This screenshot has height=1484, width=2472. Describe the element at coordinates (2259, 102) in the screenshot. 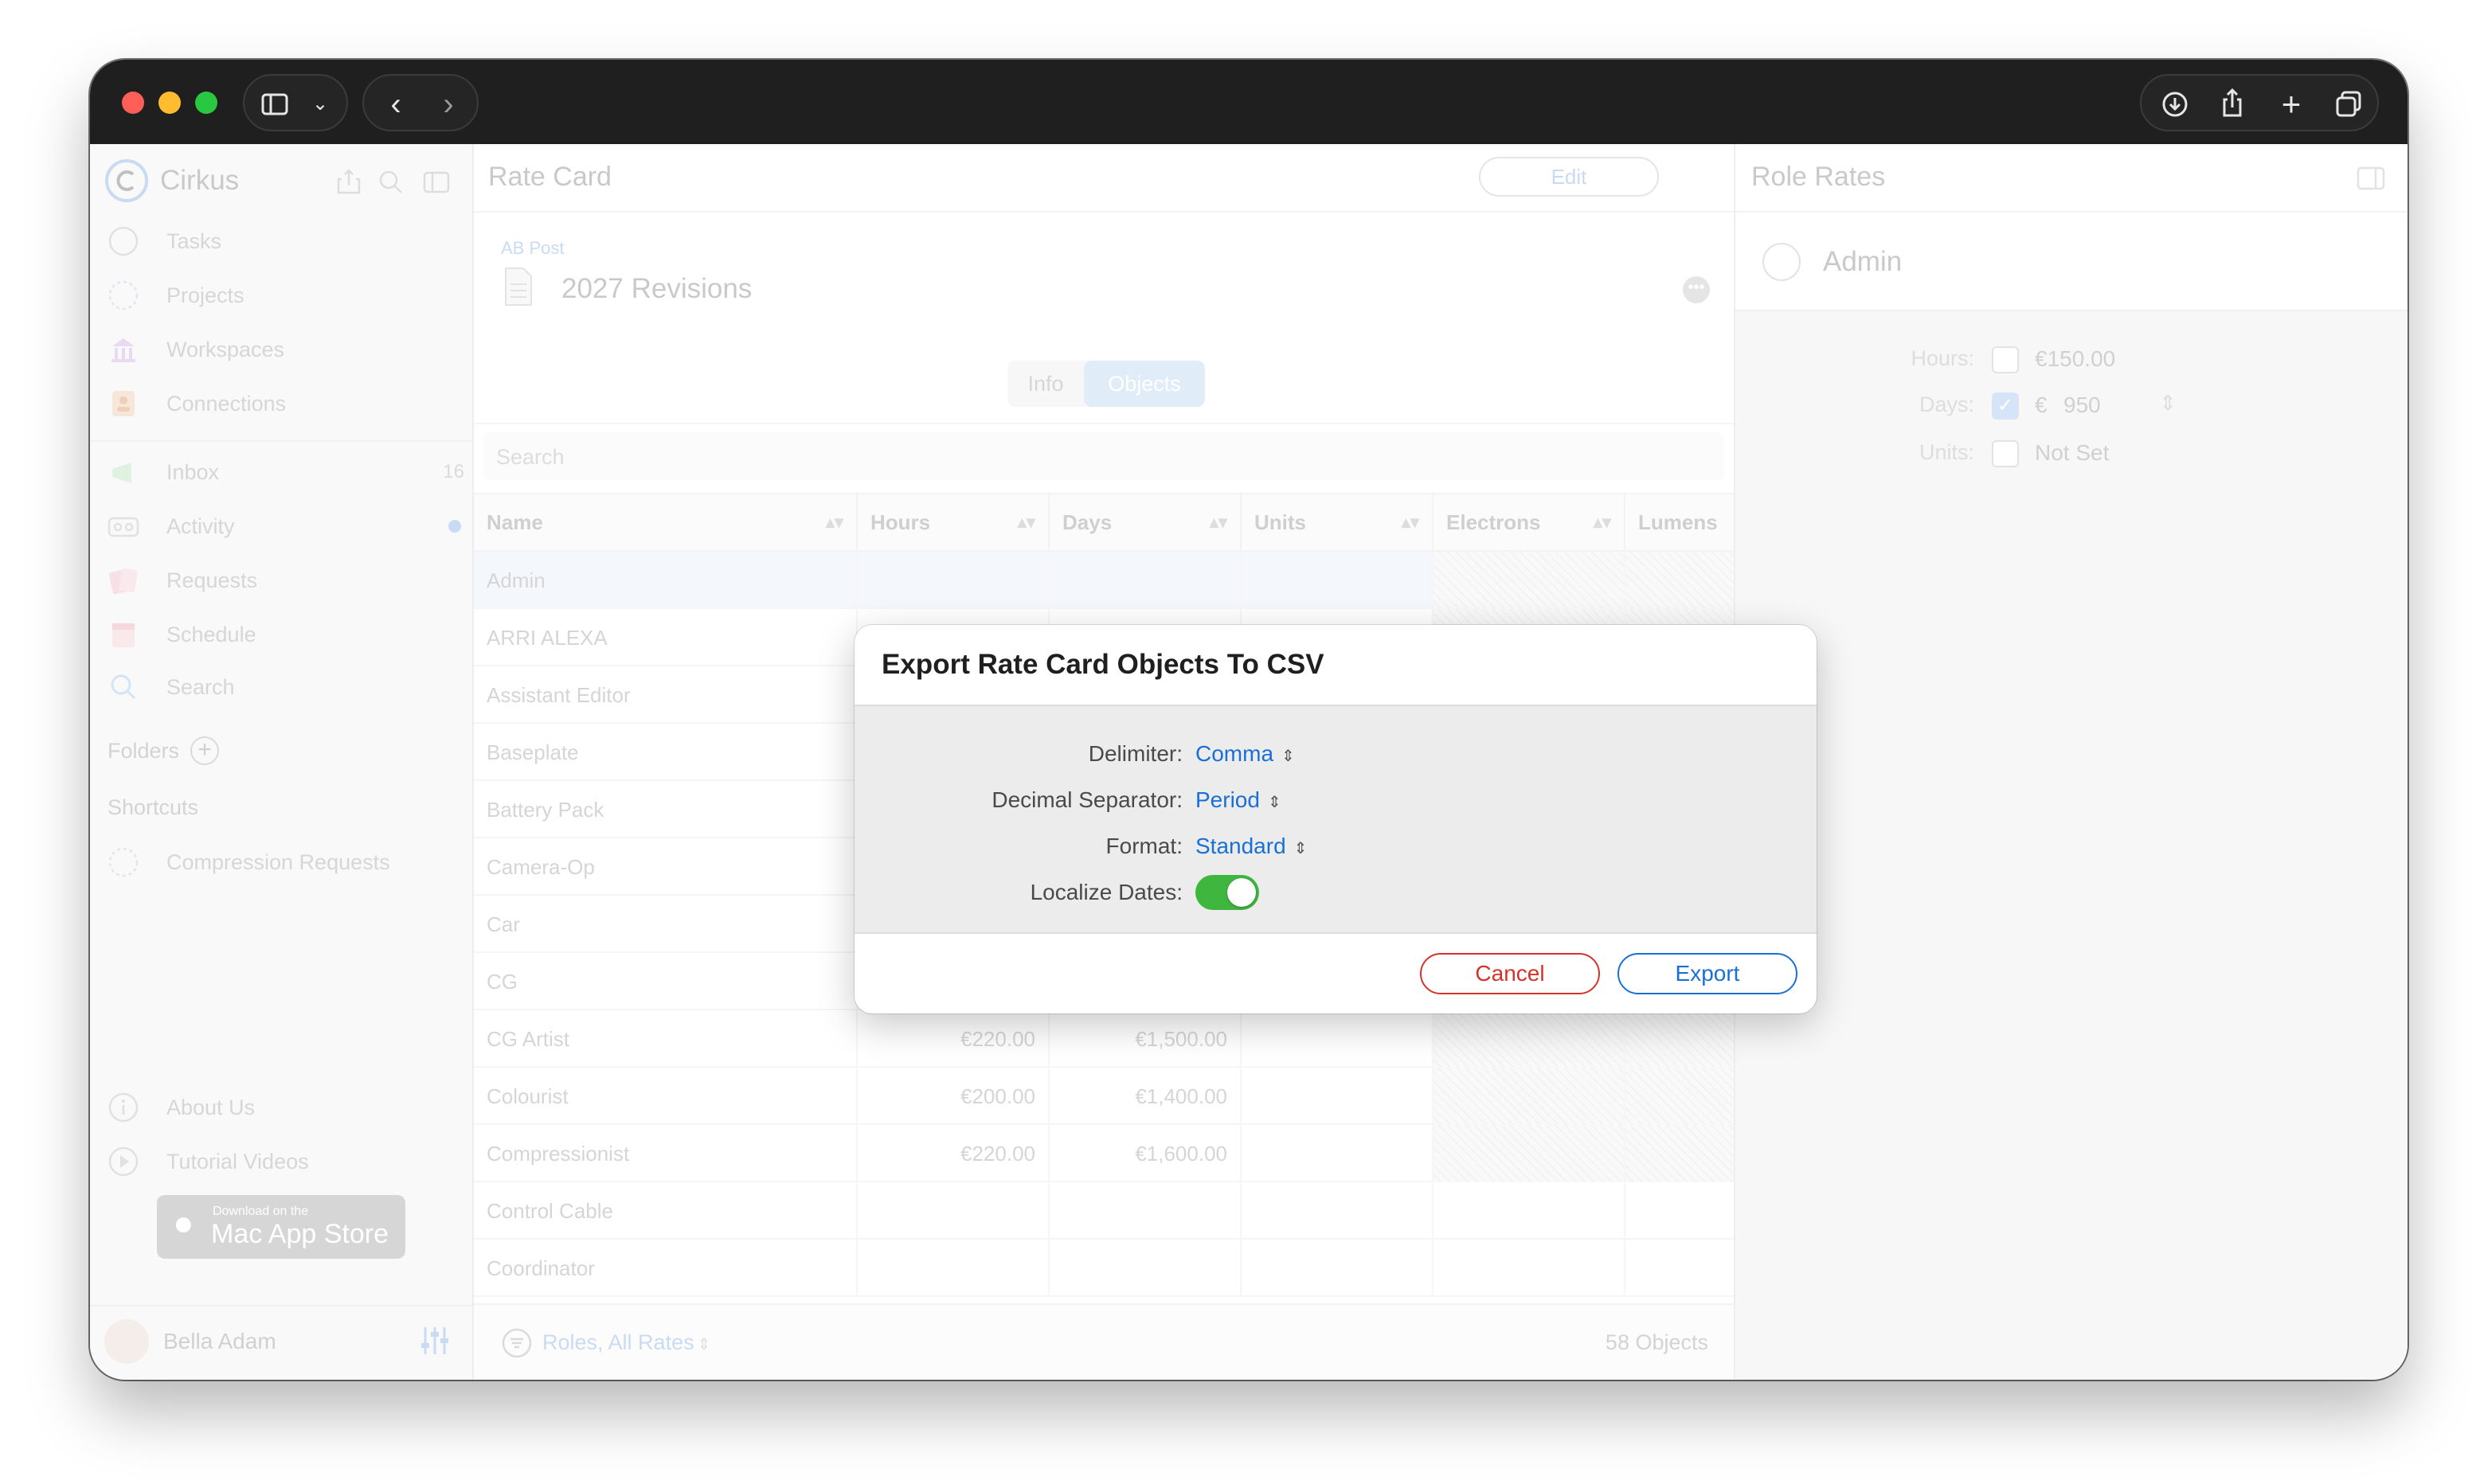

I see `toolbar-actions-group: +` at that location.